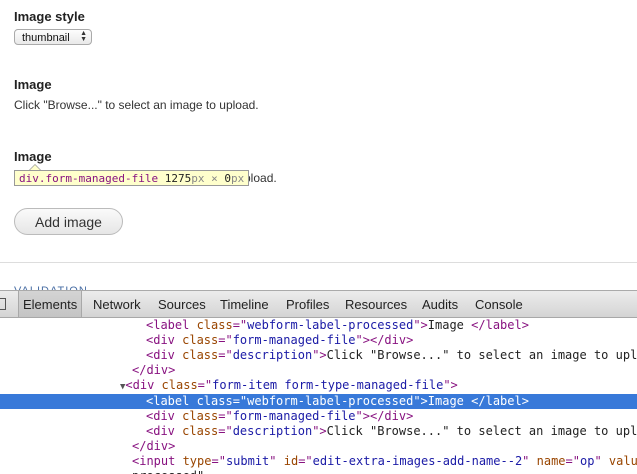 Image resolution: width=637 pixels, height=474 pixels. I want to click on tab-elements: Elements, so click(50, 304).